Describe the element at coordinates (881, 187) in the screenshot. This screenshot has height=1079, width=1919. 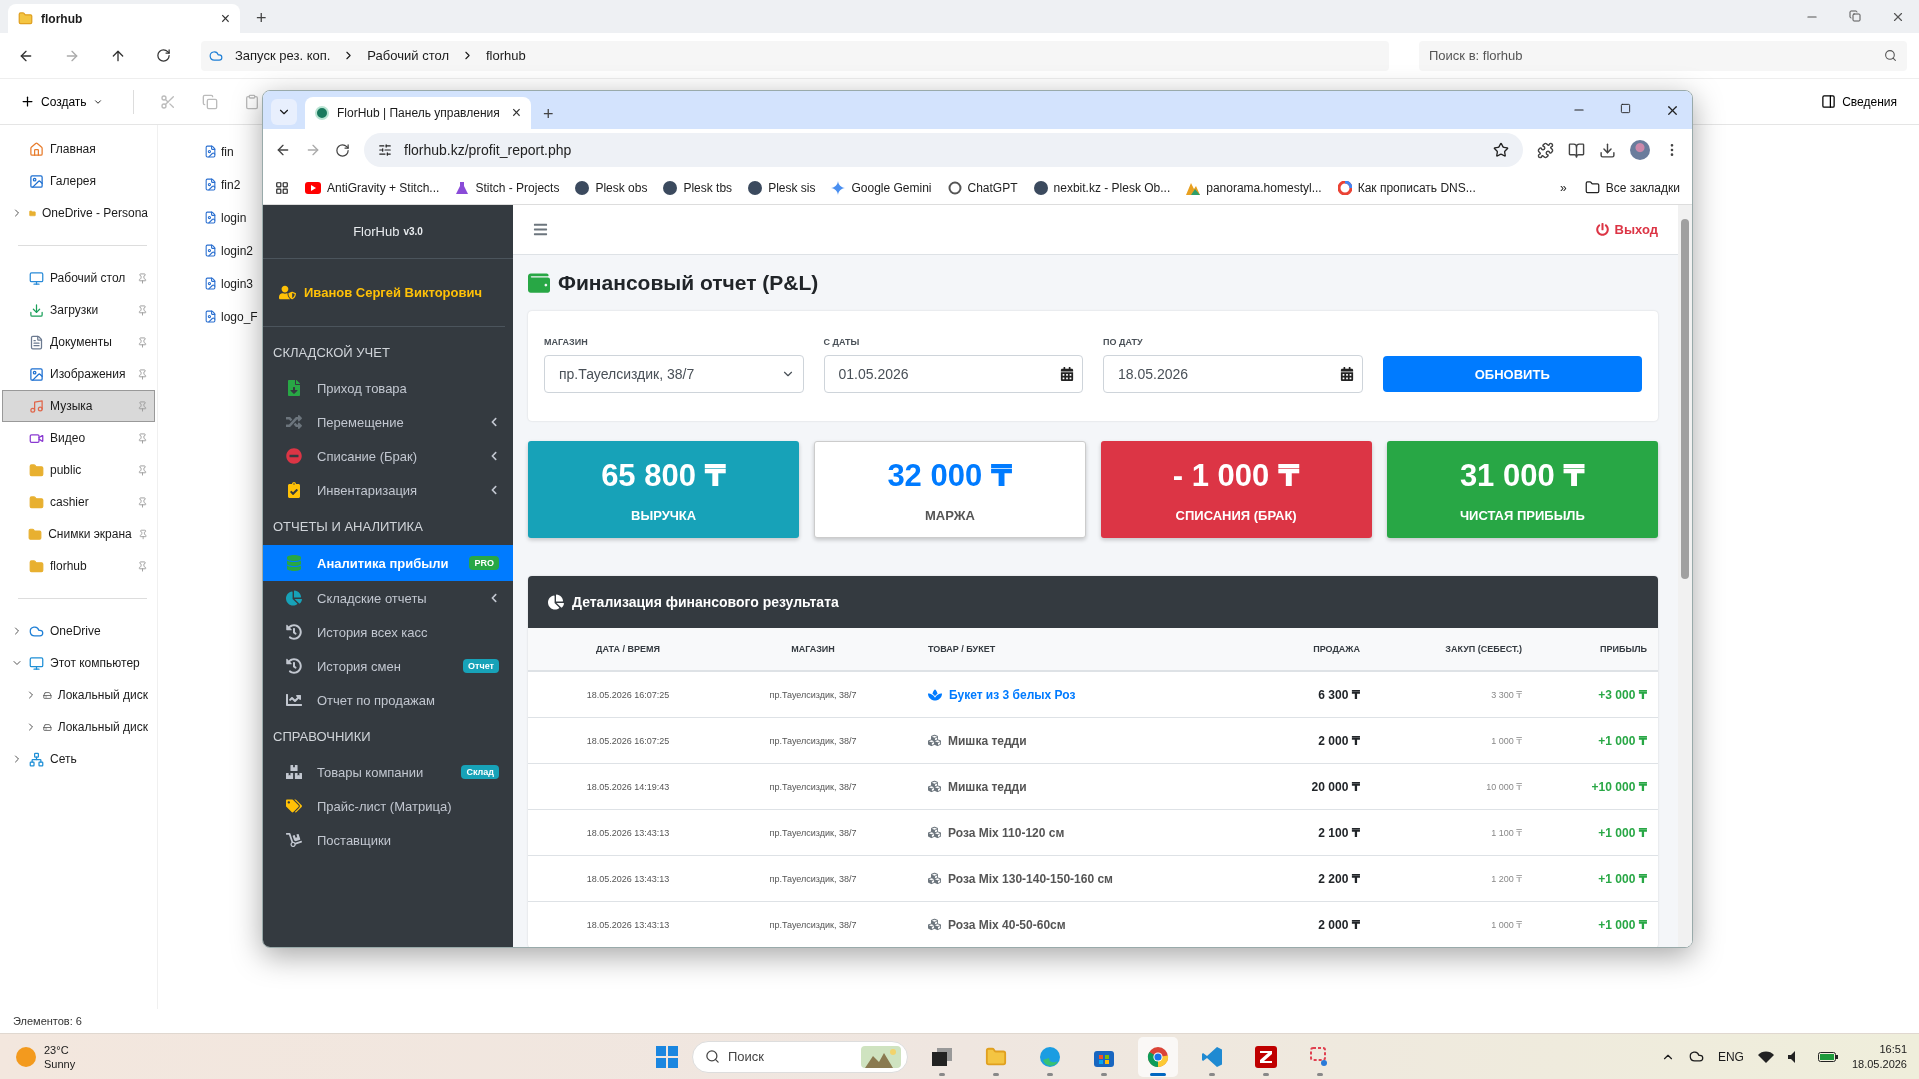
I see `bookmark: Google Gemini` at that location.